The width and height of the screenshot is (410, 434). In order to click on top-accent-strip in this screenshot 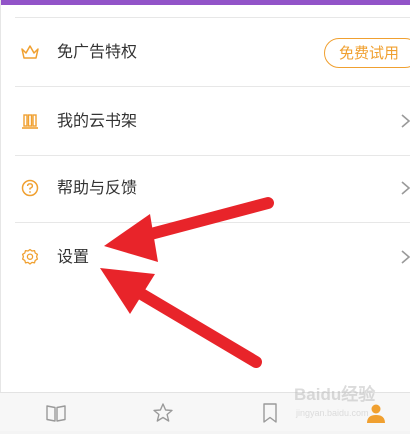, I will do `click(205, 2)`.